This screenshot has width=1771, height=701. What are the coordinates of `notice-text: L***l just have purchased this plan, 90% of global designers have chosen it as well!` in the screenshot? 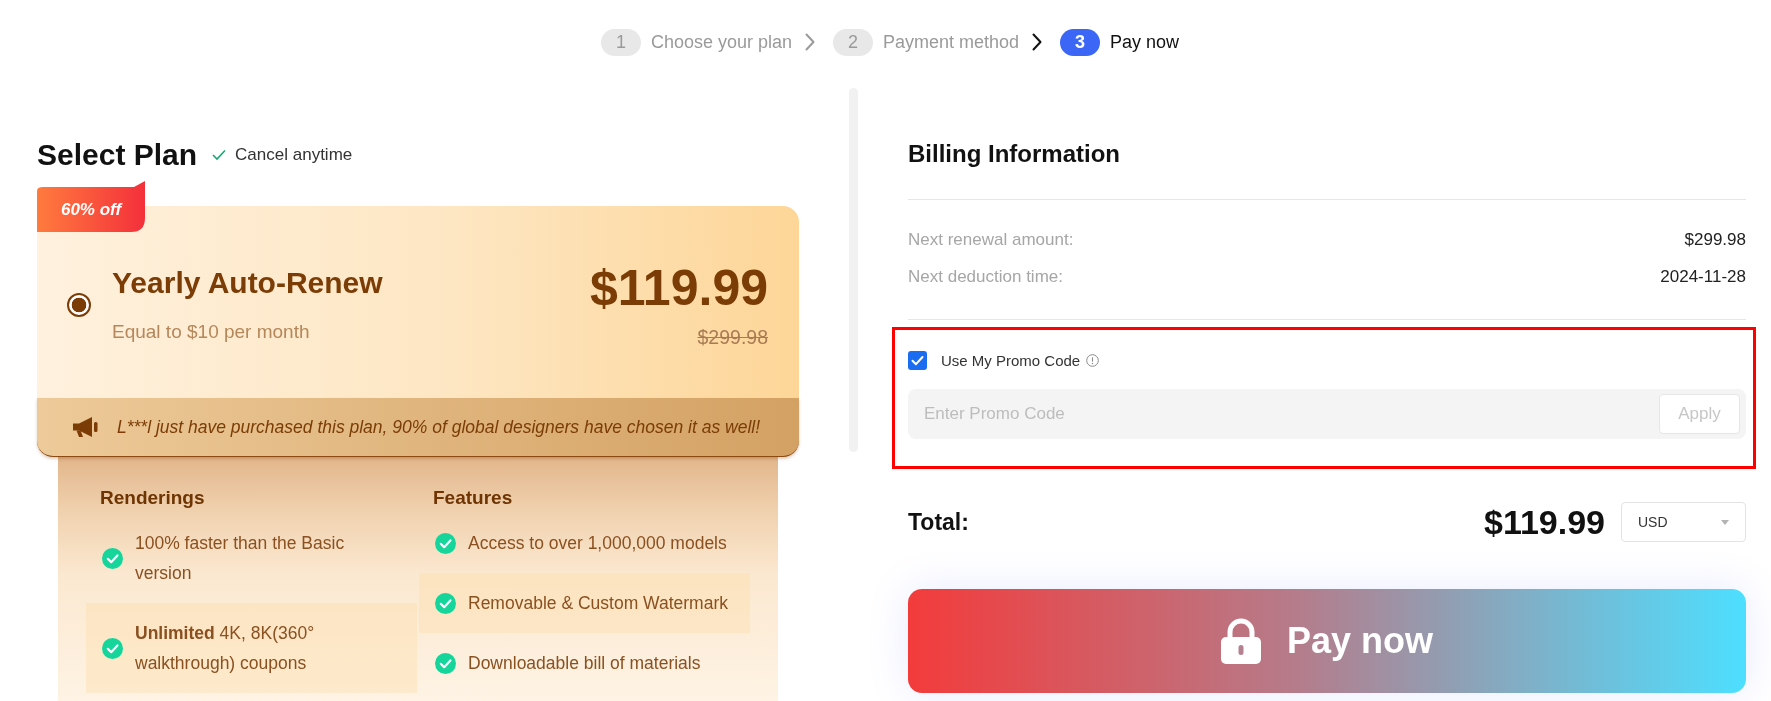 It's located at (439, 427).